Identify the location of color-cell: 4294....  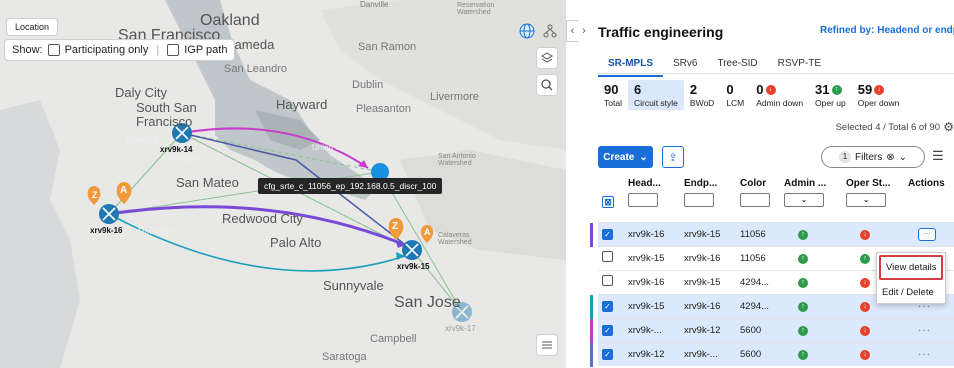
(758, 305).